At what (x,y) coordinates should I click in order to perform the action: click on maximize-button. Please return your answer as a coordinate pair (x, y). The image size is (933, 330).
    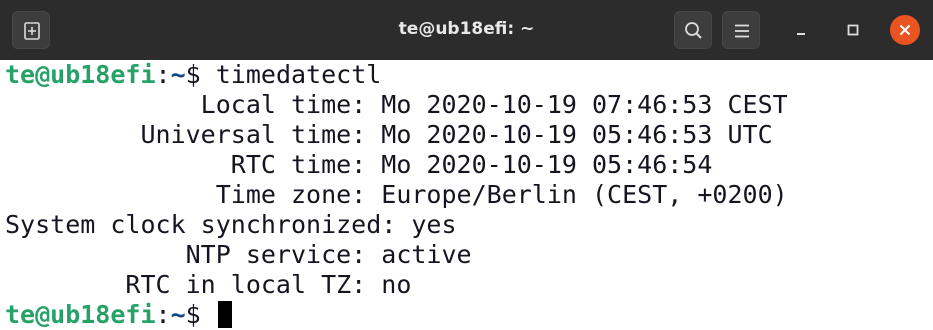
    Looking at the image, I should click on (853, 30).